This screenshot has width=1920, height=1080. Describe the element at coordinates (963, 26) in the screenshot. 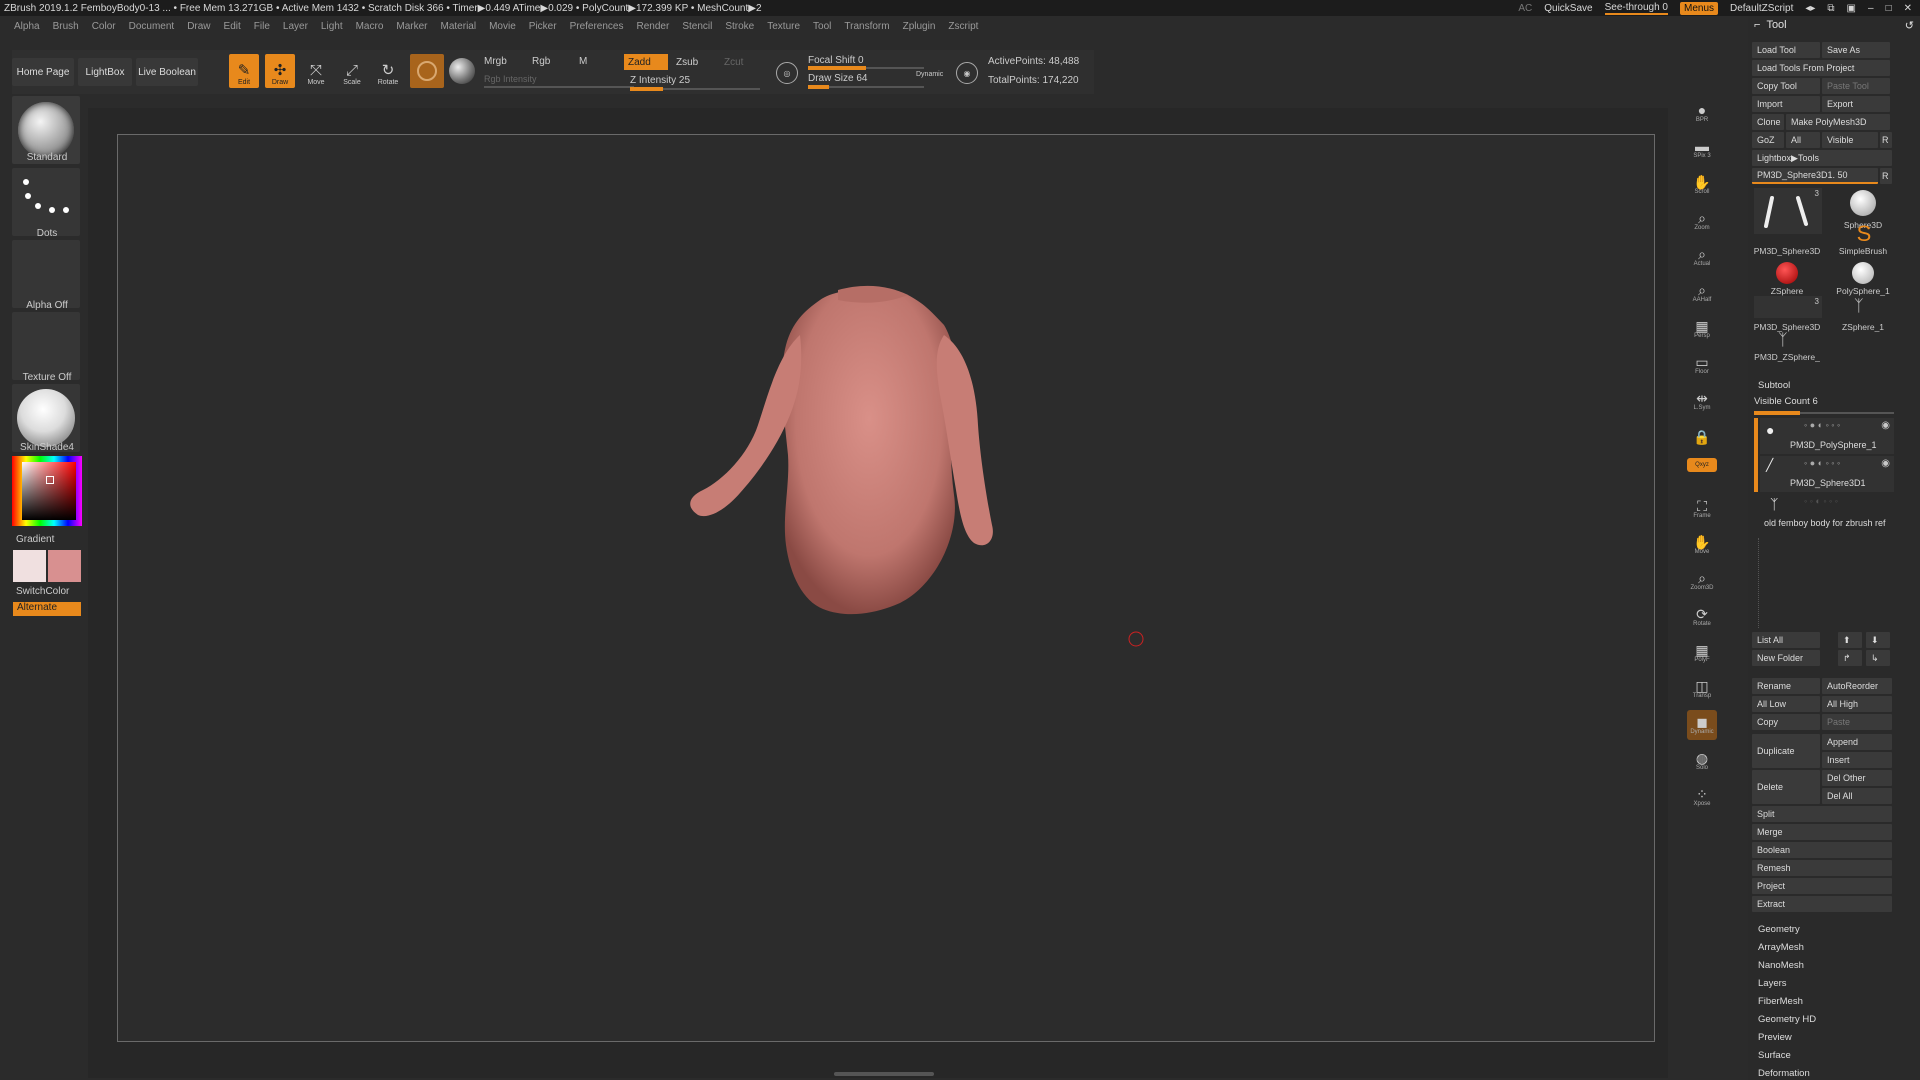

I see `menu-zscript: Zscript` at that location.